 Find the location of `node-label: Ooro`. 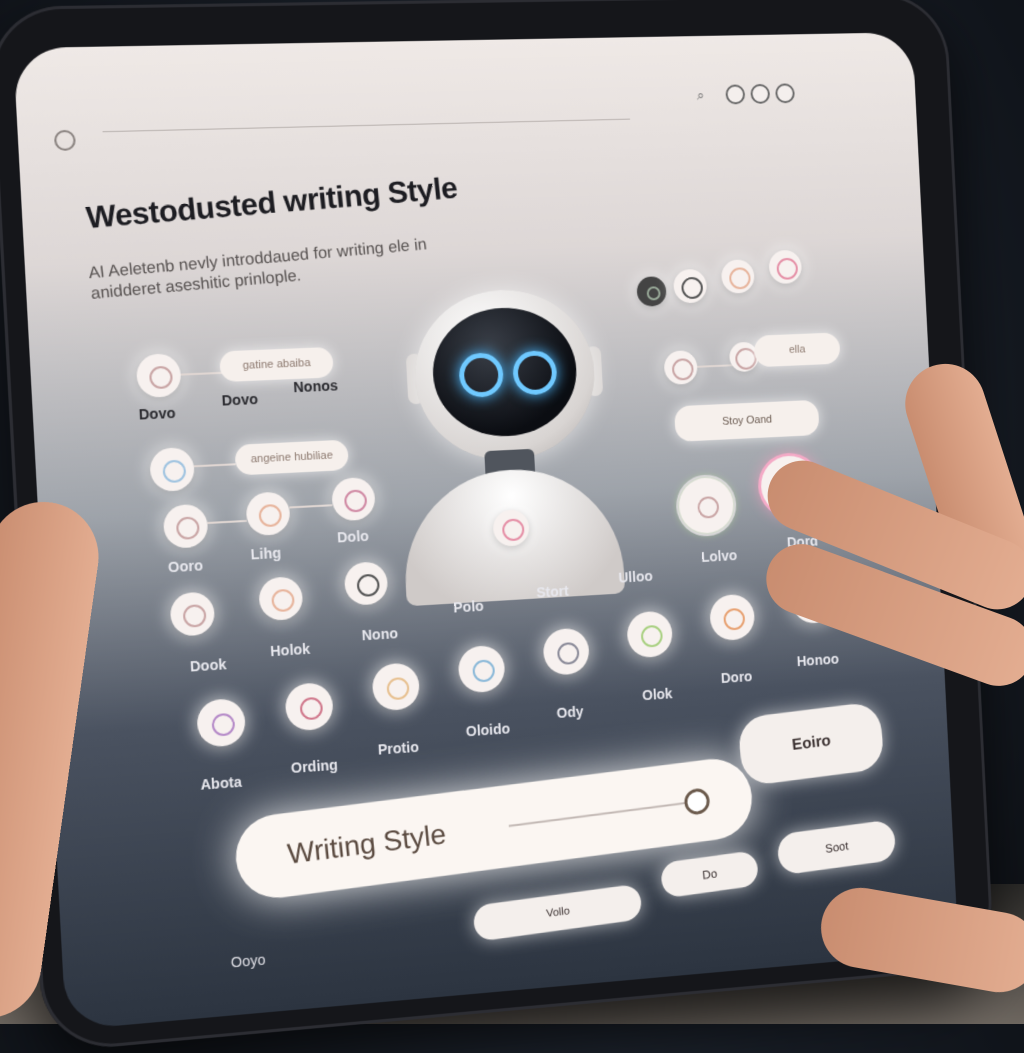

node-label: Ooro is located at coordinates (185, 566).